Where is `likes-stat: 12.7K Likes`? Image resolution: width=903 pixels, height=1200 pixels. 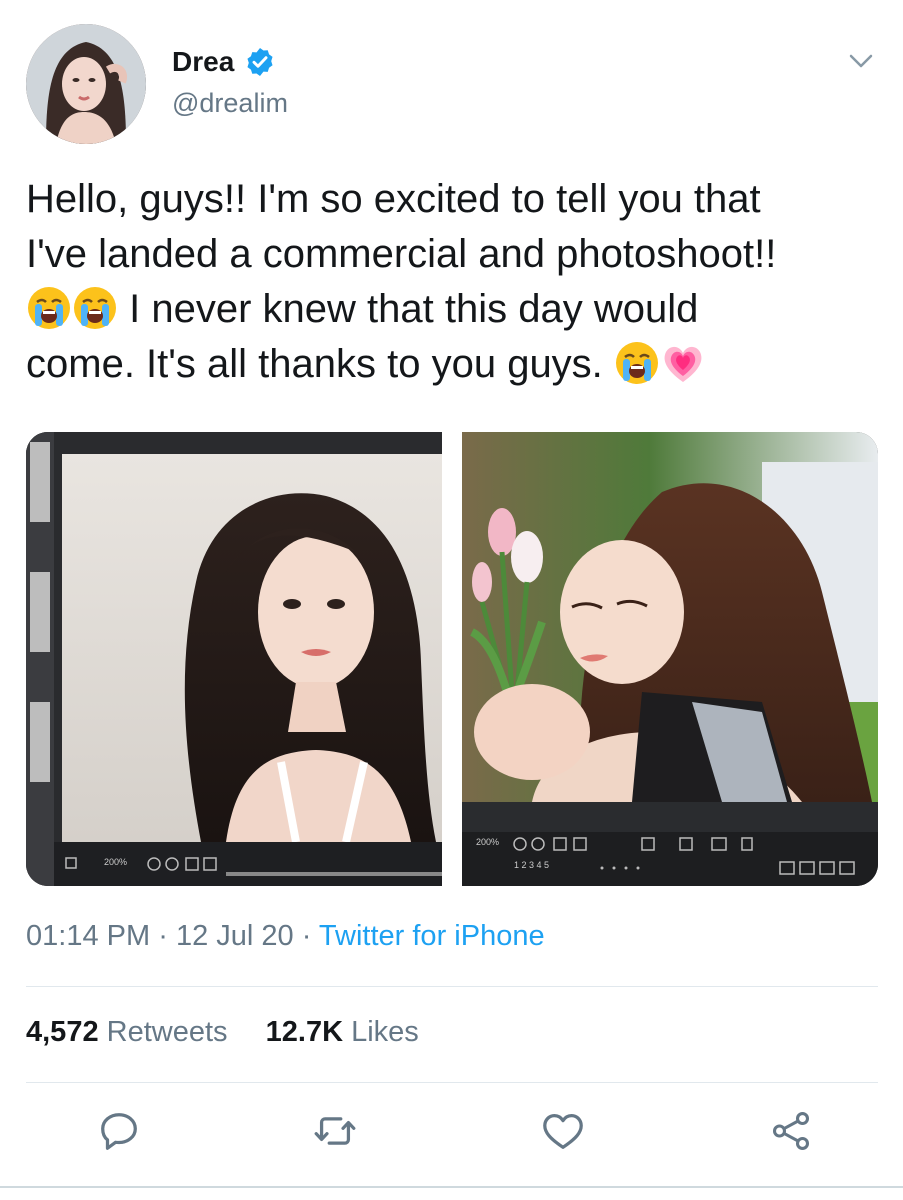
likes-stat: 12.7K Likes is located at coordinates (342, 1032).